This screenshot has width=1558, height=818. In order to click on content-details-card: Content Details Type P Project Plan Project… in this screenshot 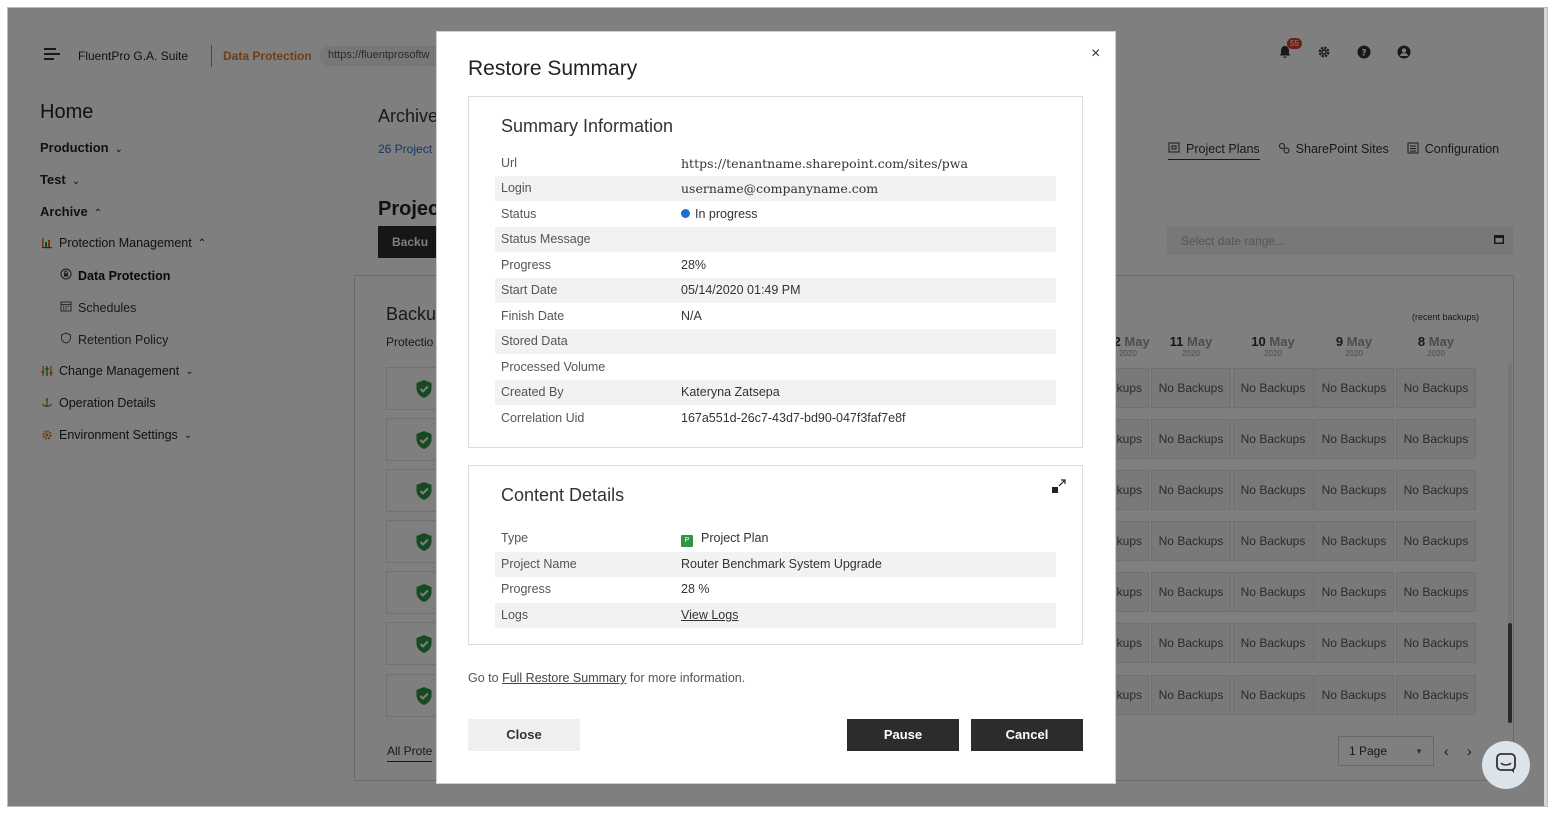, I will do `click(775, 555)`.